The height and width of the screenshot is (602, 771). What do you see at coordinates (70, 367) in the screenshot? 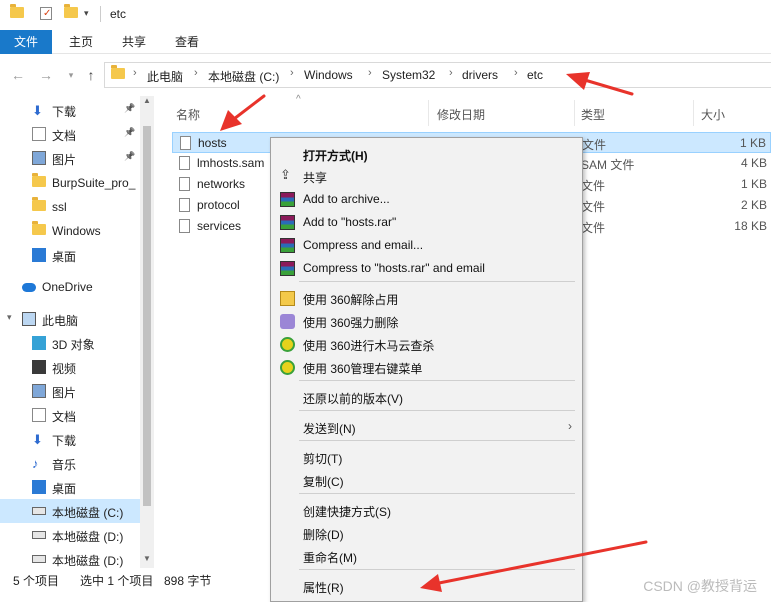
I see `sidebar-item: 视频` at bounding box center [70, 367].